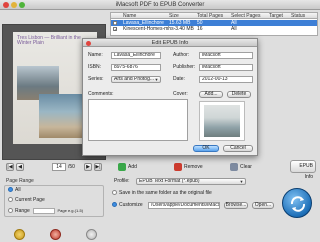  I want to click on help-icon, so click(91, 234).